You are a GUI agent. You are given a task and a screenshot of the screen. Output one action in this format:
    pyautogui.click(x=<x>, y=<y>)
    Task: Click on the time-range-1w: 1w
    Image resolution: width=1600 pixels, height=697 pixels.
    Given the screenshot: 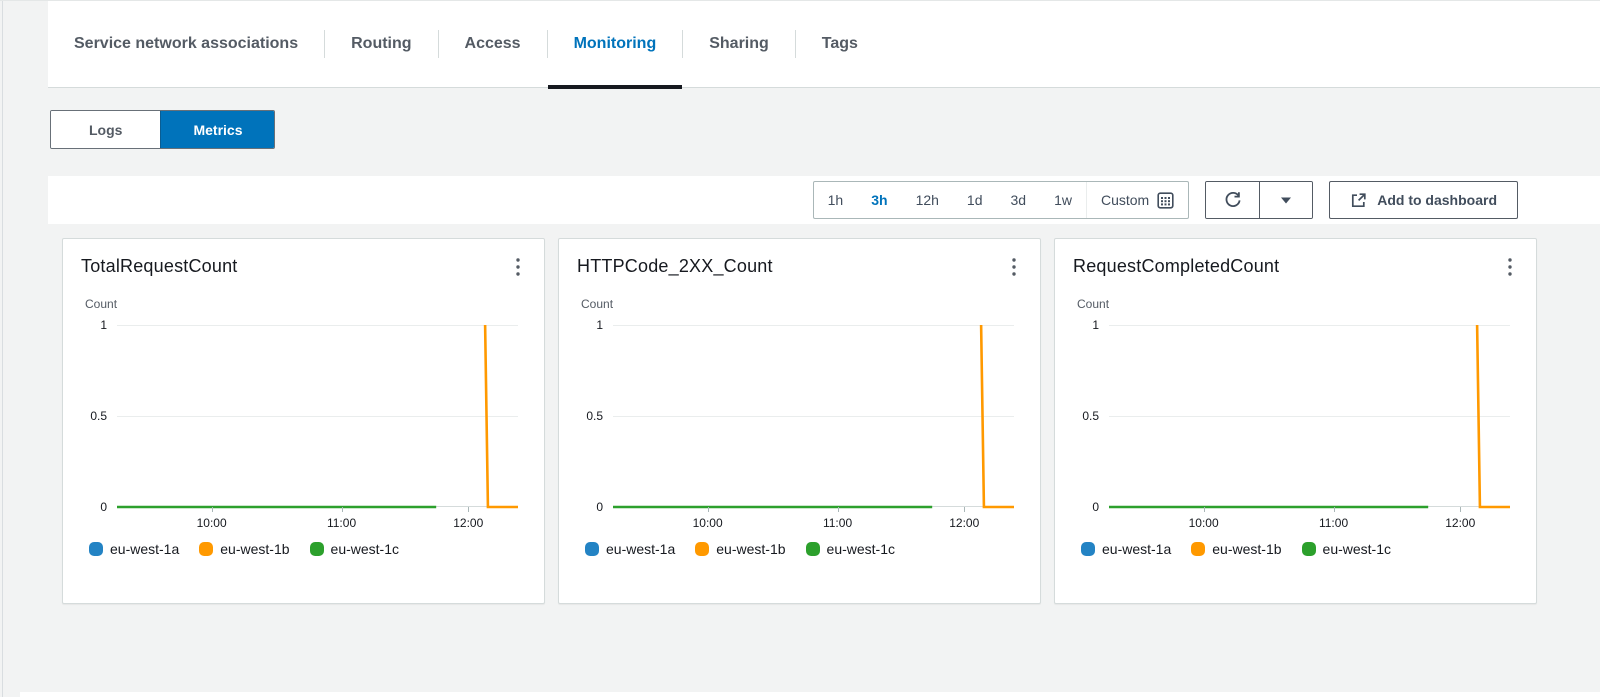 What is the action you would take?
    pyautogui.click(x=1063, y=200)
    